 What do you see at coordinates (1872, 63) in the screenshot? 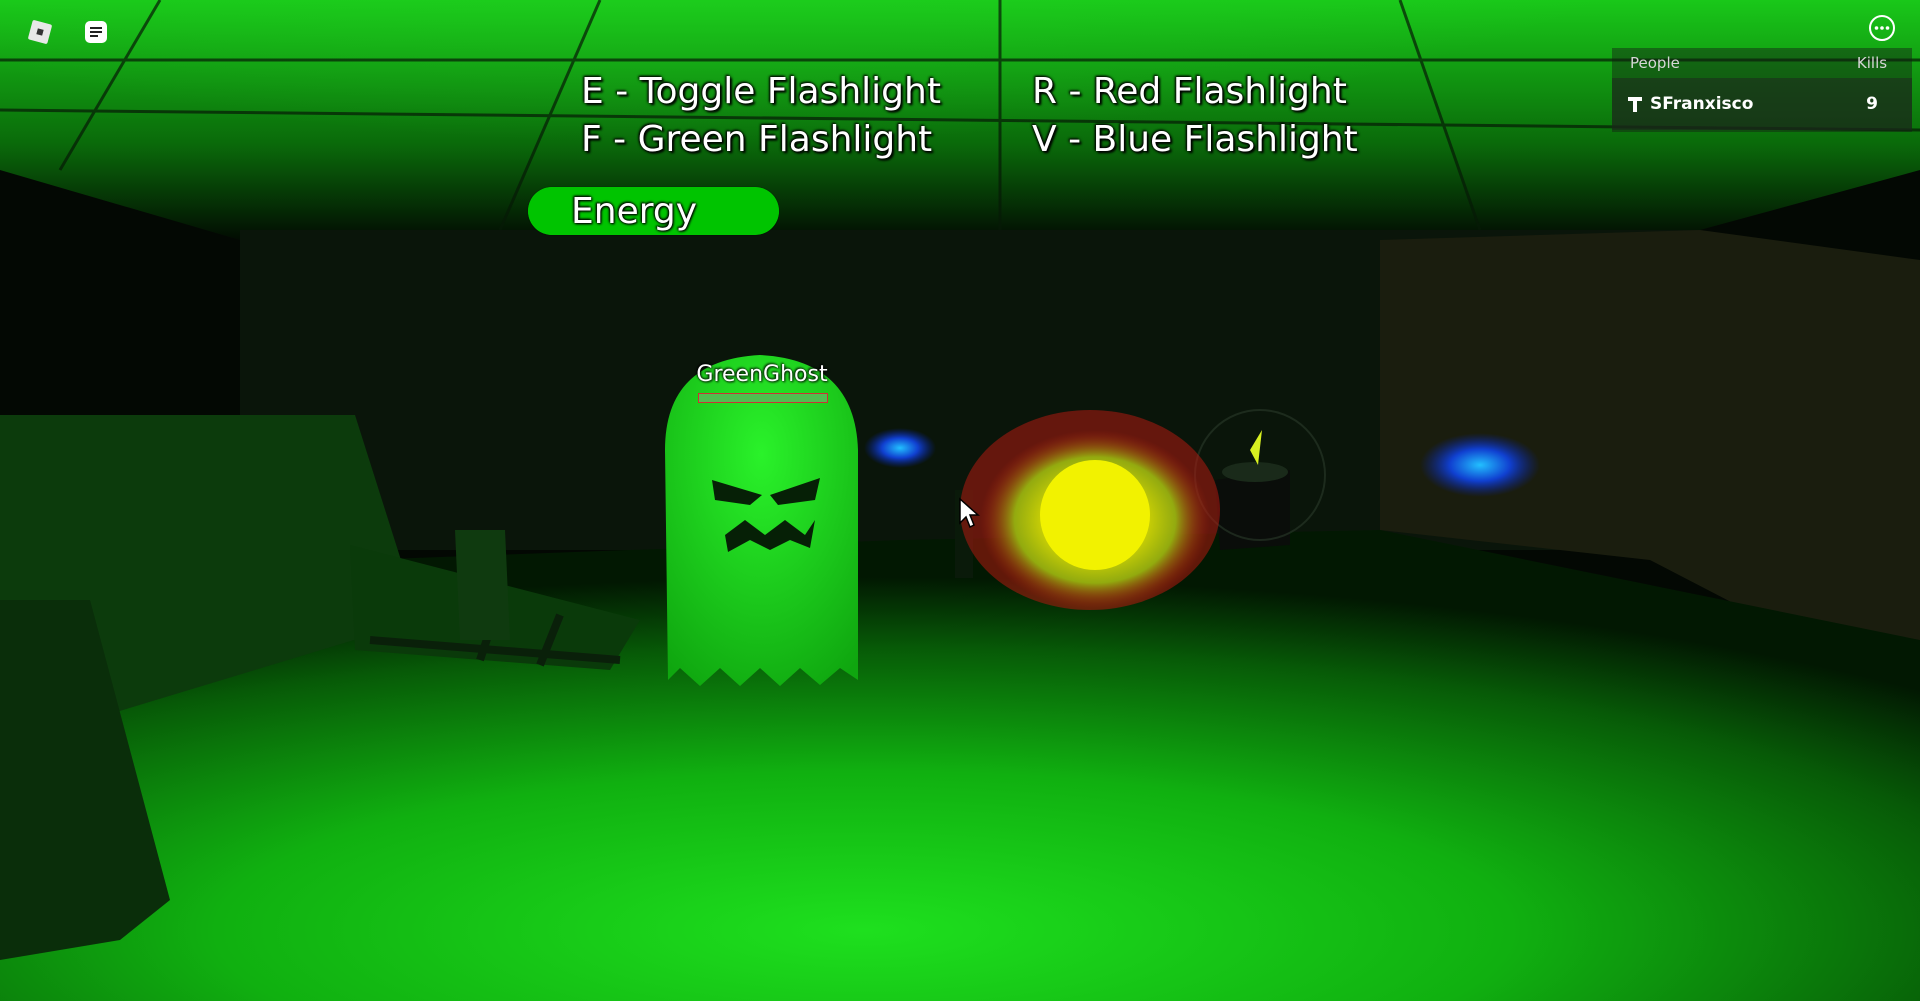
I see `leaderboard-kills-header: Kills` at bounding box center [1872, 63].